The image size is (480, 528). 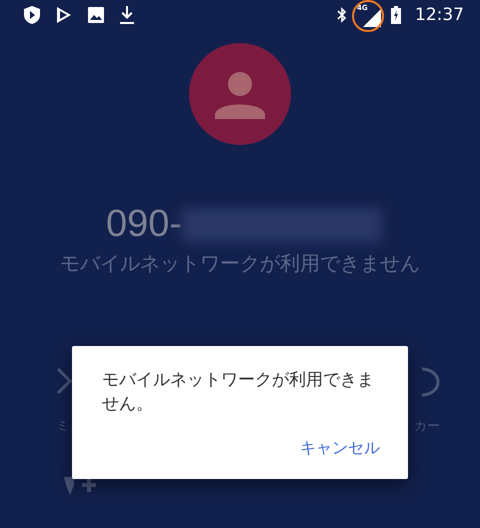 I want to click on speaker-label: カー, so click(x=427, y=426).